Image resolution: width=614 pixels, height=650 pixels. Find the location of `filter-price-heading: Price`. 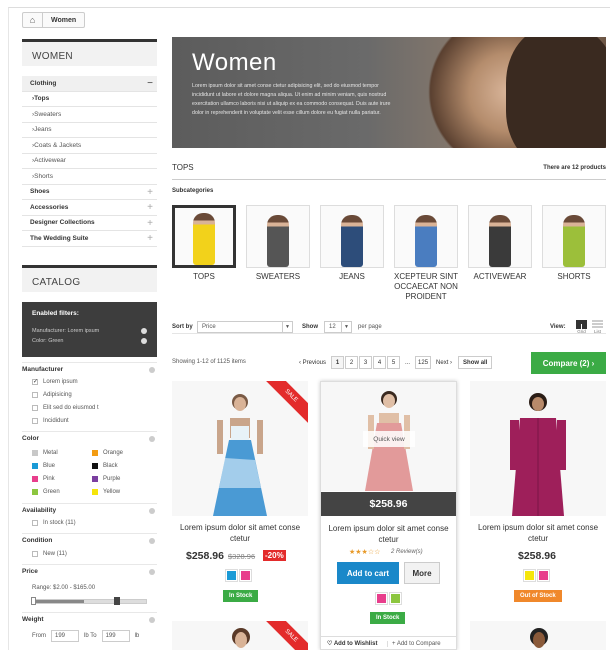

filter-price-heading: Price is located at coordinates (89, 569).